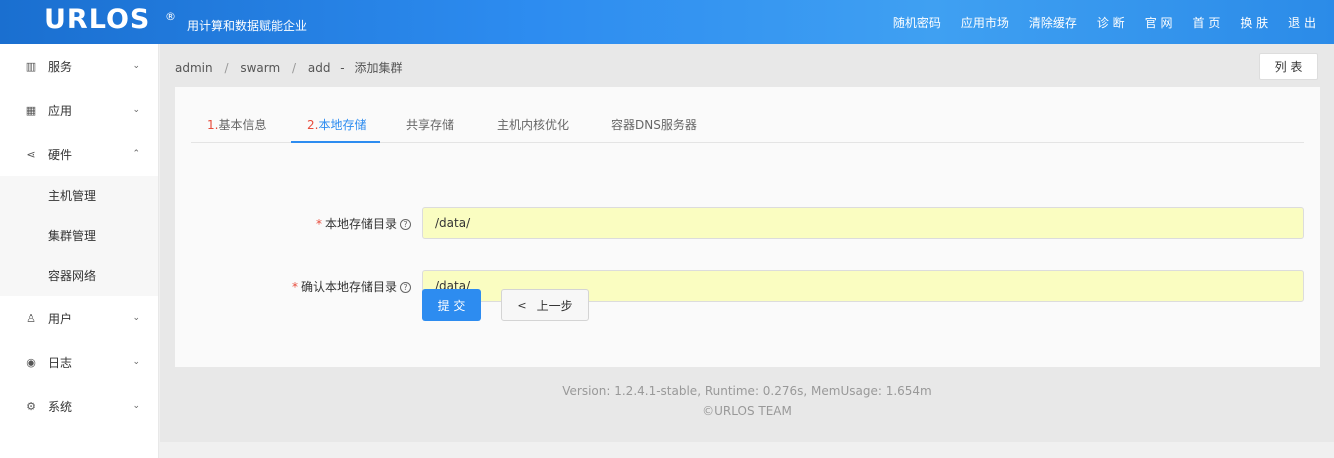 Image resolution: width=1334 pixels, height=458 pixels. Describe the element at coordinates (747, 411) in the screenshot. I see `footer-copyright: ©URLOS TEAM` at that location.